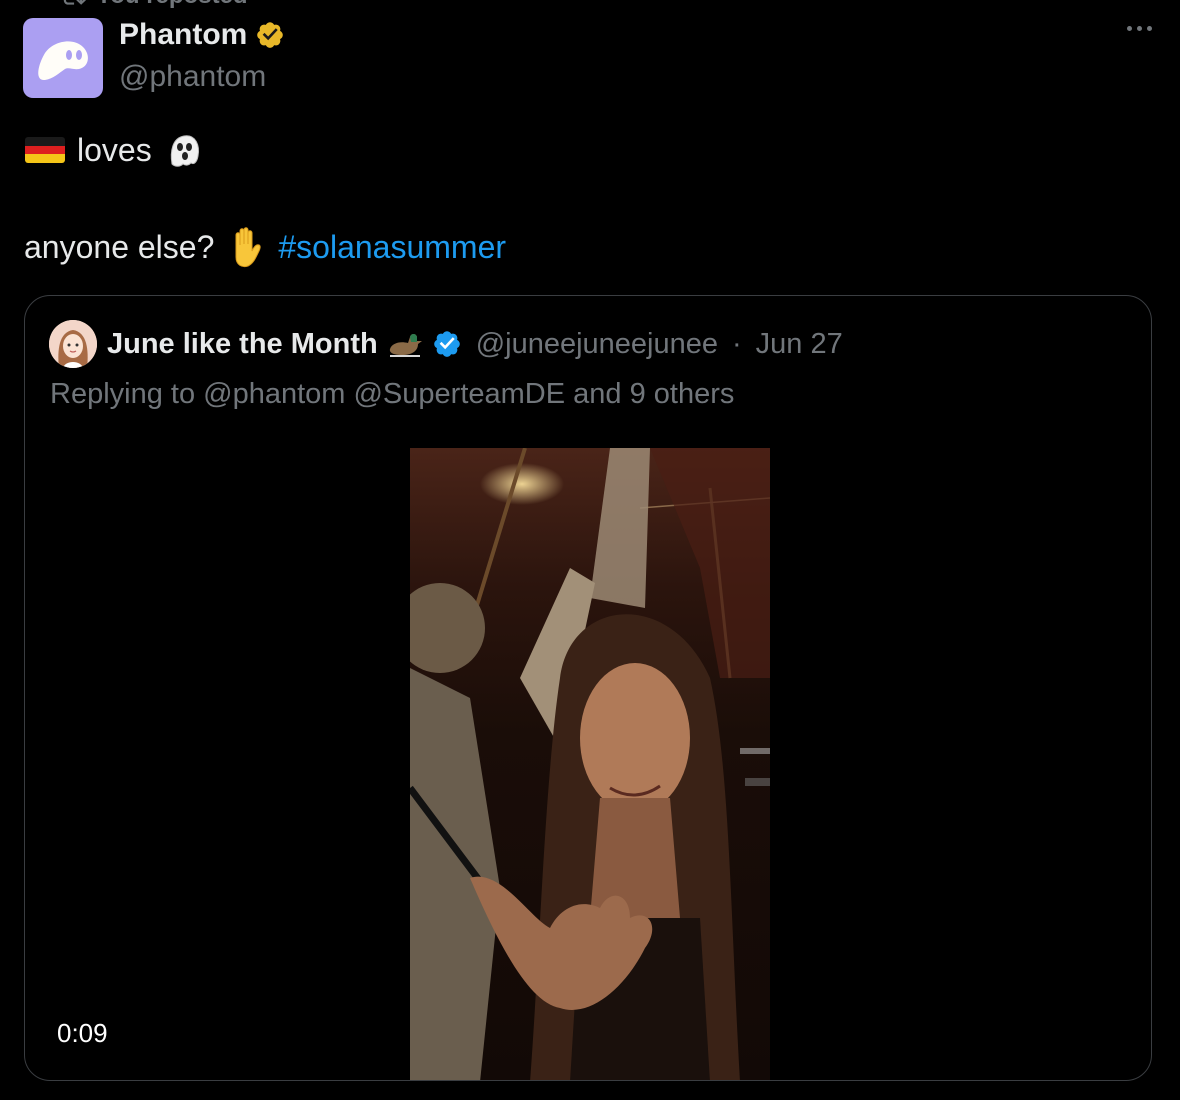  I want to click on phantom-logo-icon, so click(63, 60).